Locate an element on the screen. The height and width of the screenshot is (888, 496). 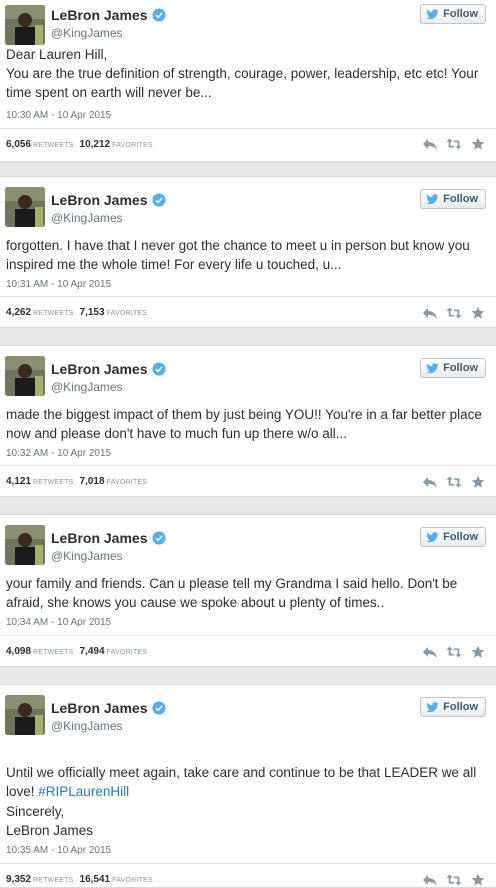
tweet-stats: 4,098 RETWEETS 7,494 FAVORITES is located at coordinates (79, 651).